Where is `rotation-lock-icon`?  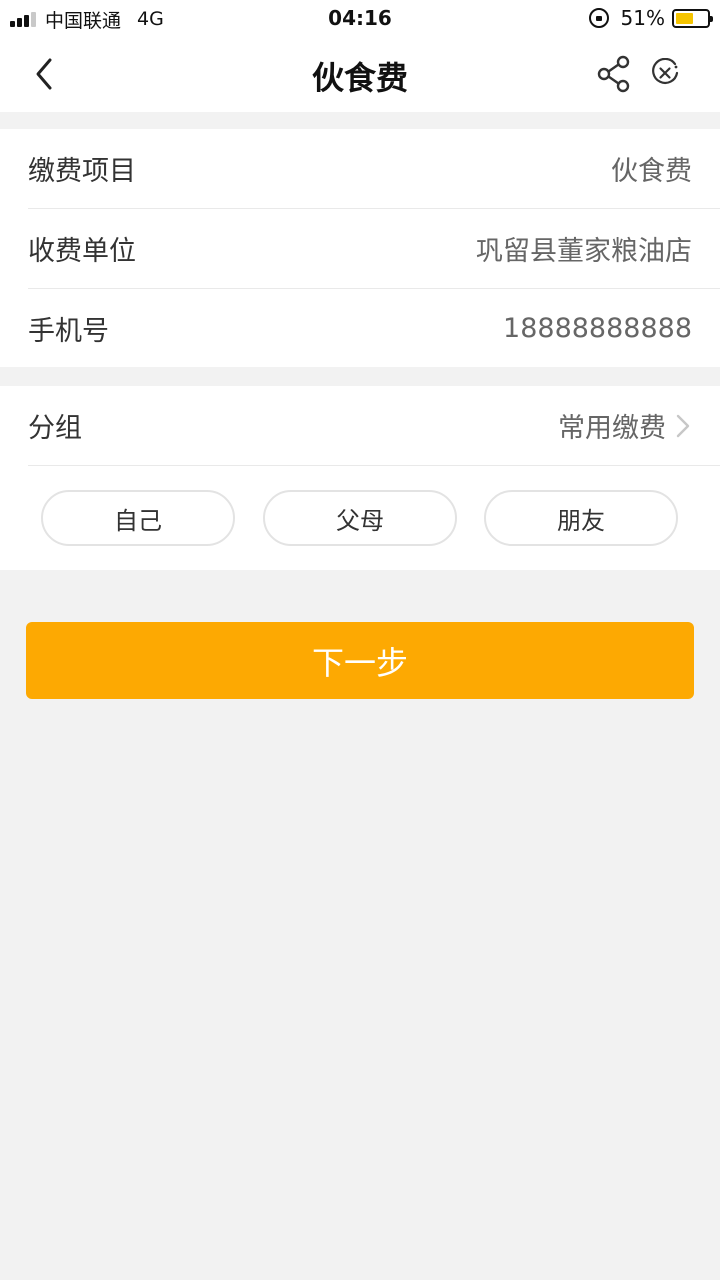 rotation-lock-icon is located at coordinates (598, 18).